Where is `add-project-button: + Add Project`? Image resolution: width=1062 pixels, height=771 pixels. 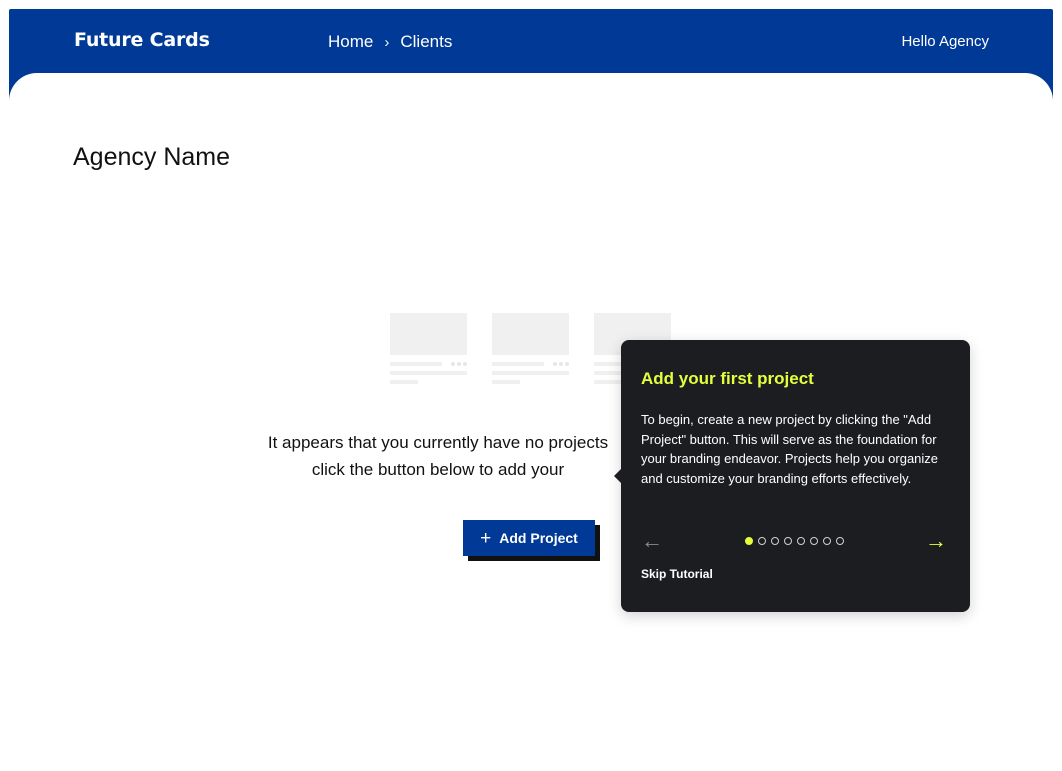 add-project-button: + Add Project is located at coordinates (529, 538).